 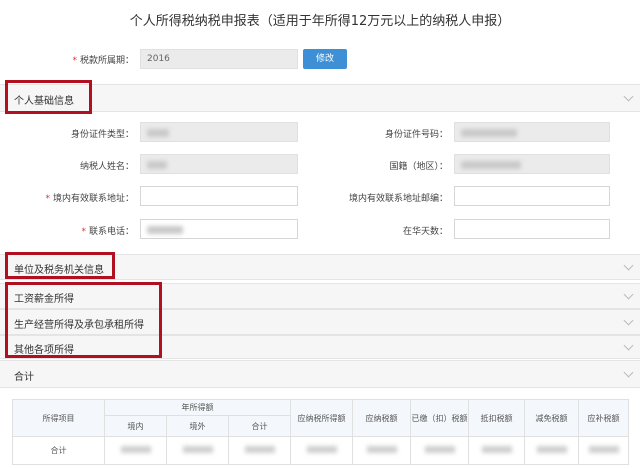 What do you see at coordinates (197, 426) in the screenshot?
I see `subheader-foreign: 境外` at bounding box center [197, 426].